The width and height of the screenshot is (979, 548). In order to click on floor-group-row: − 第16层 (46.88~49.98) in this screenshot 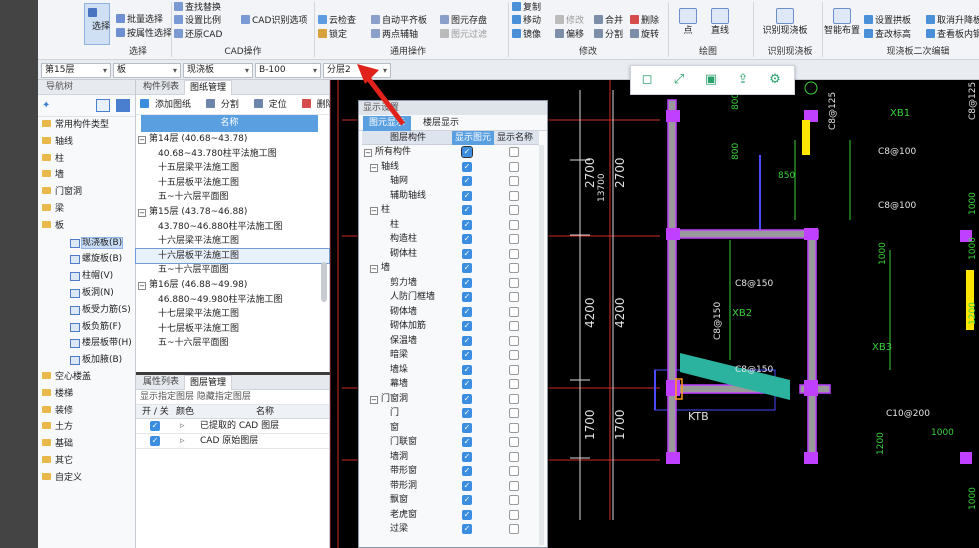, I will do `click(232, 285)`.